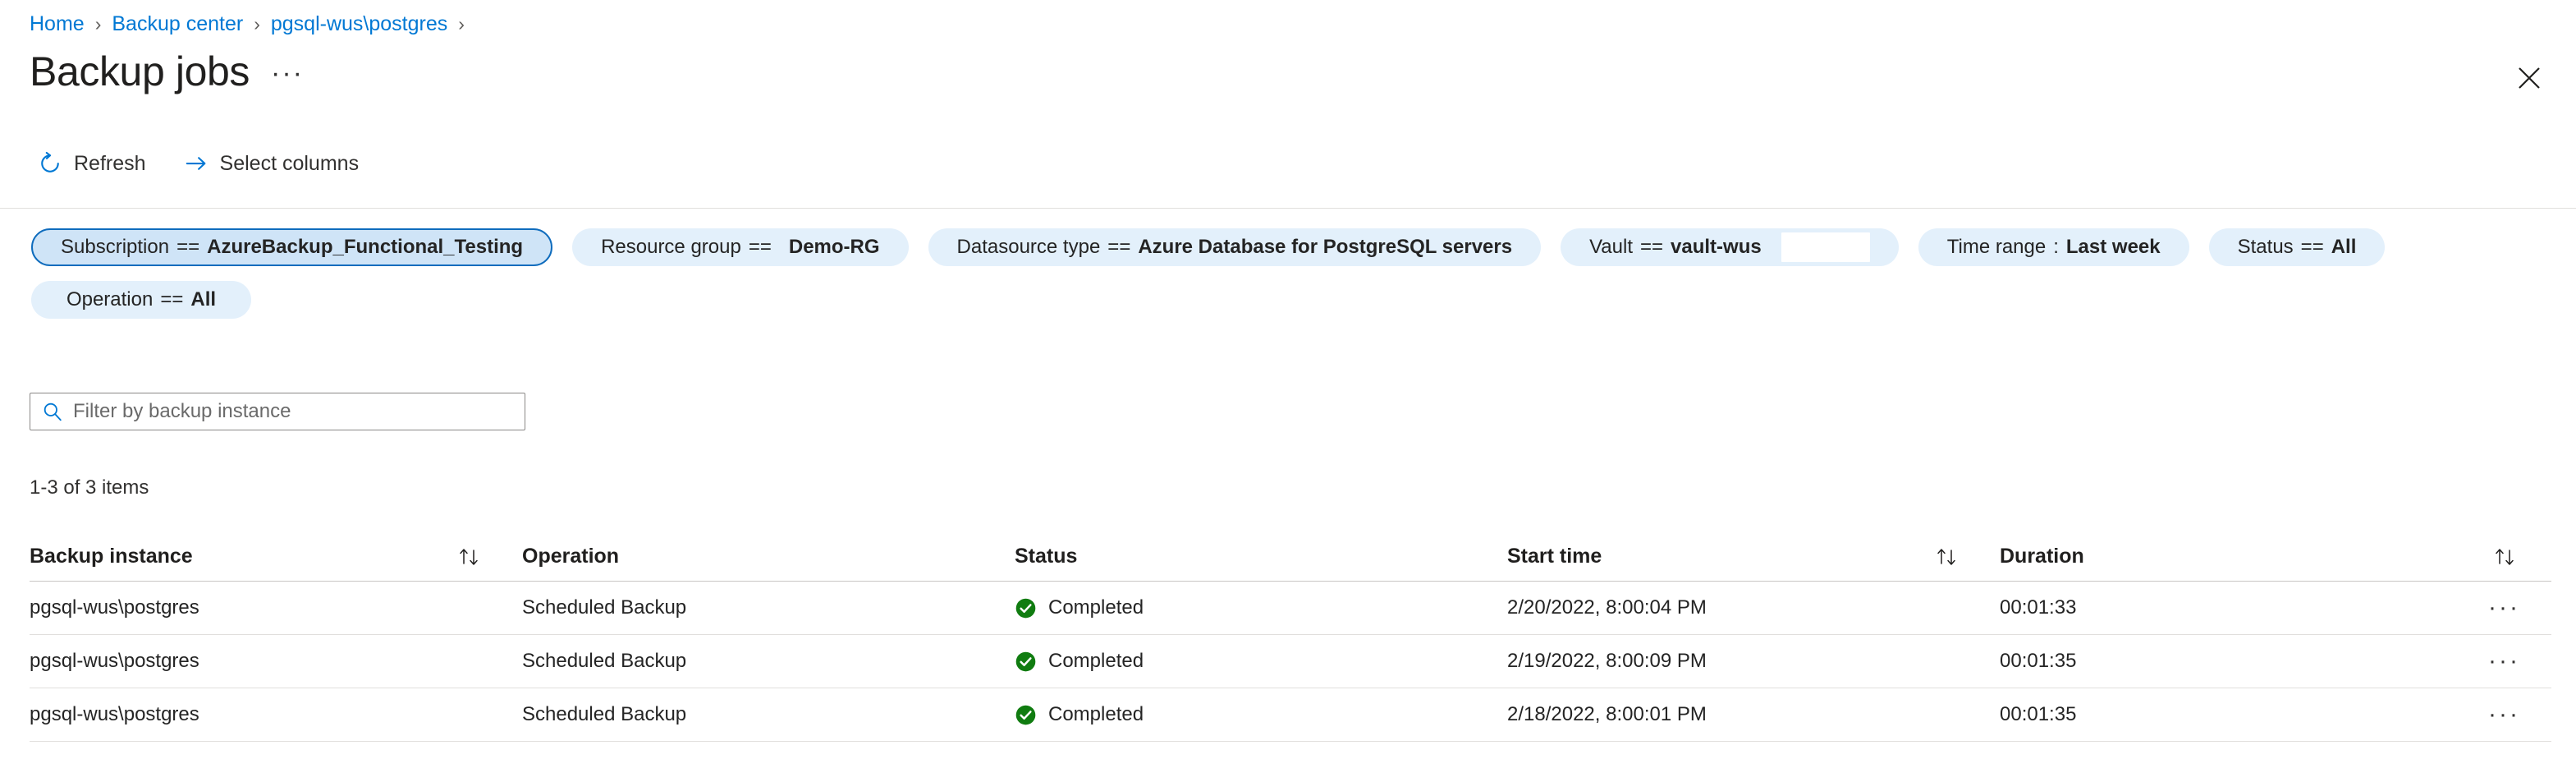 This screenshot has width=2576, height=759. What do you see at coordinates (110, 163) in the screenshot?
I see `refresh-label: Refresh` at bounding box center [110, 163].